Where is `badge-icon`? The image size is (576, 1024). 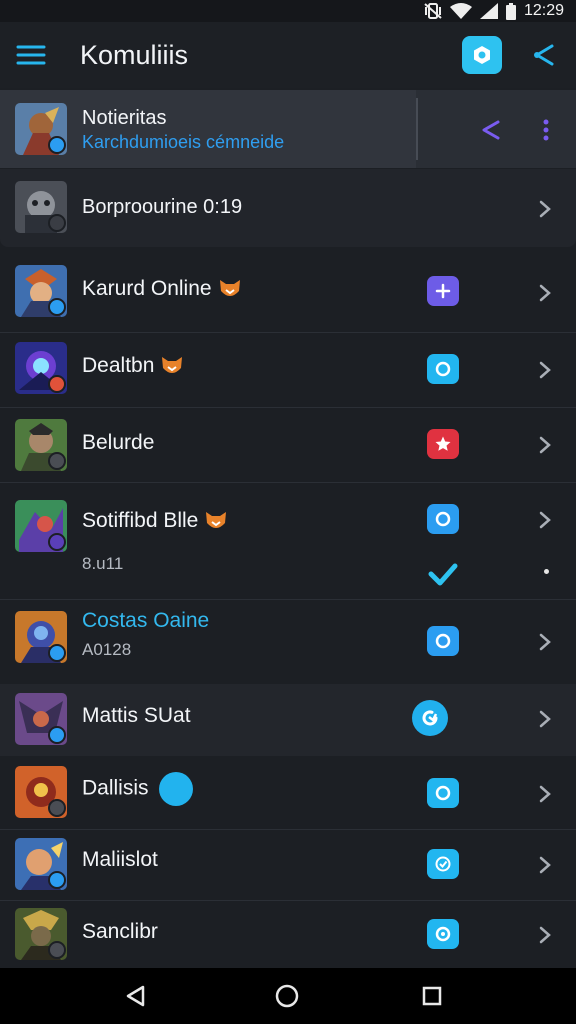
badge-icon is located at coordinates (175, 789).